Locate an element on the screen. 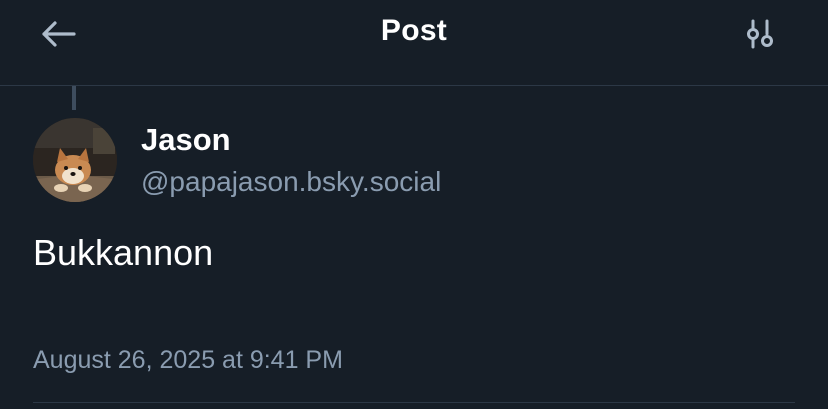  page-title: Post is located at coordinates (414, 30).